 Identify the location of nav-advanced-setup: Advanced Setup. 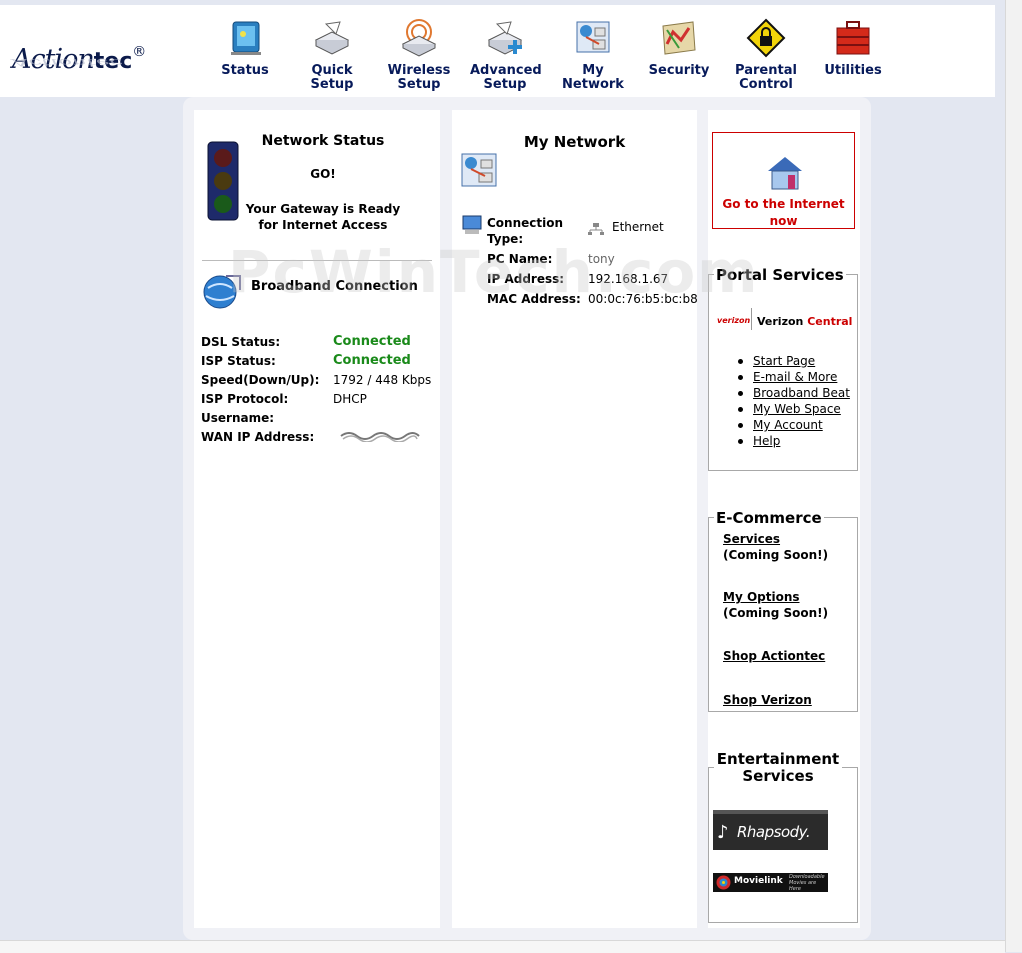
(506, 55).